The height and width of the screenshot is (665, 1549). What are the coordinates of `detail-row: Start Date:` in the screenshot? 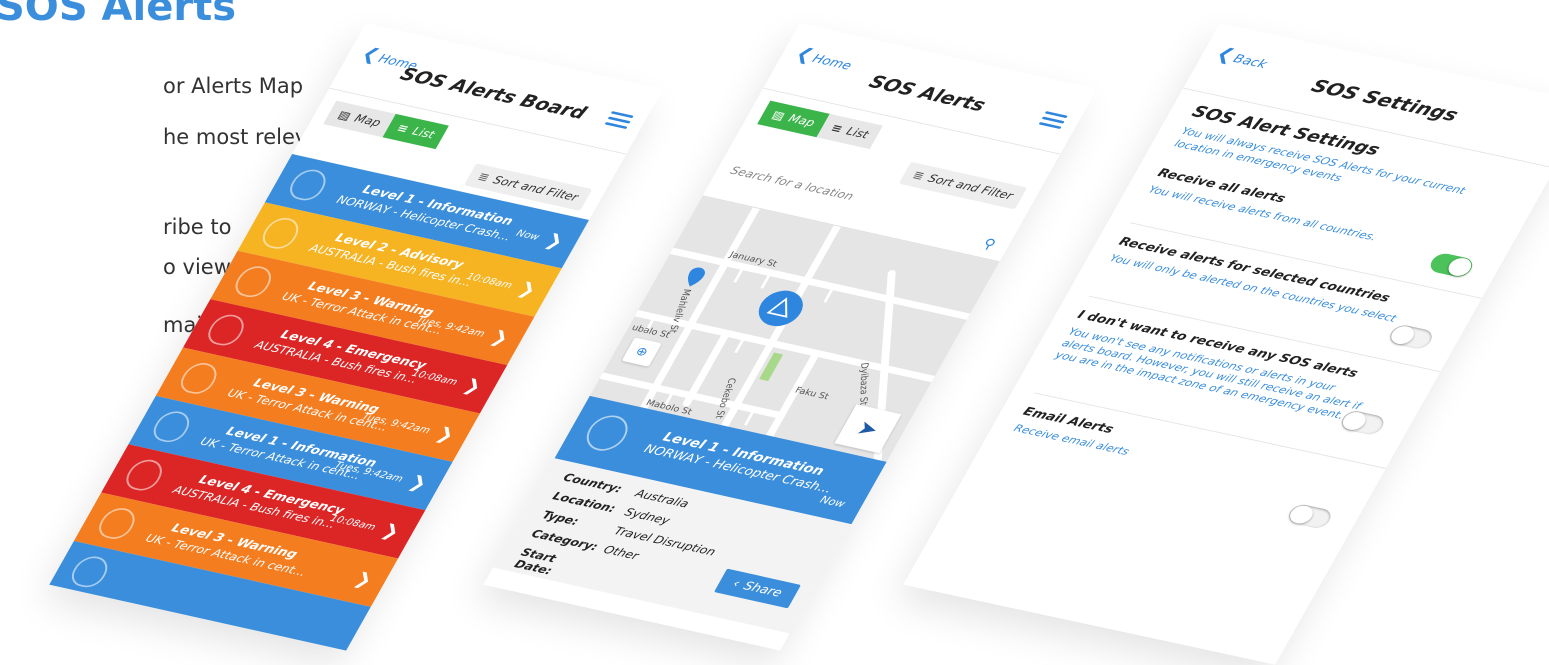 It's located at (554, 565).